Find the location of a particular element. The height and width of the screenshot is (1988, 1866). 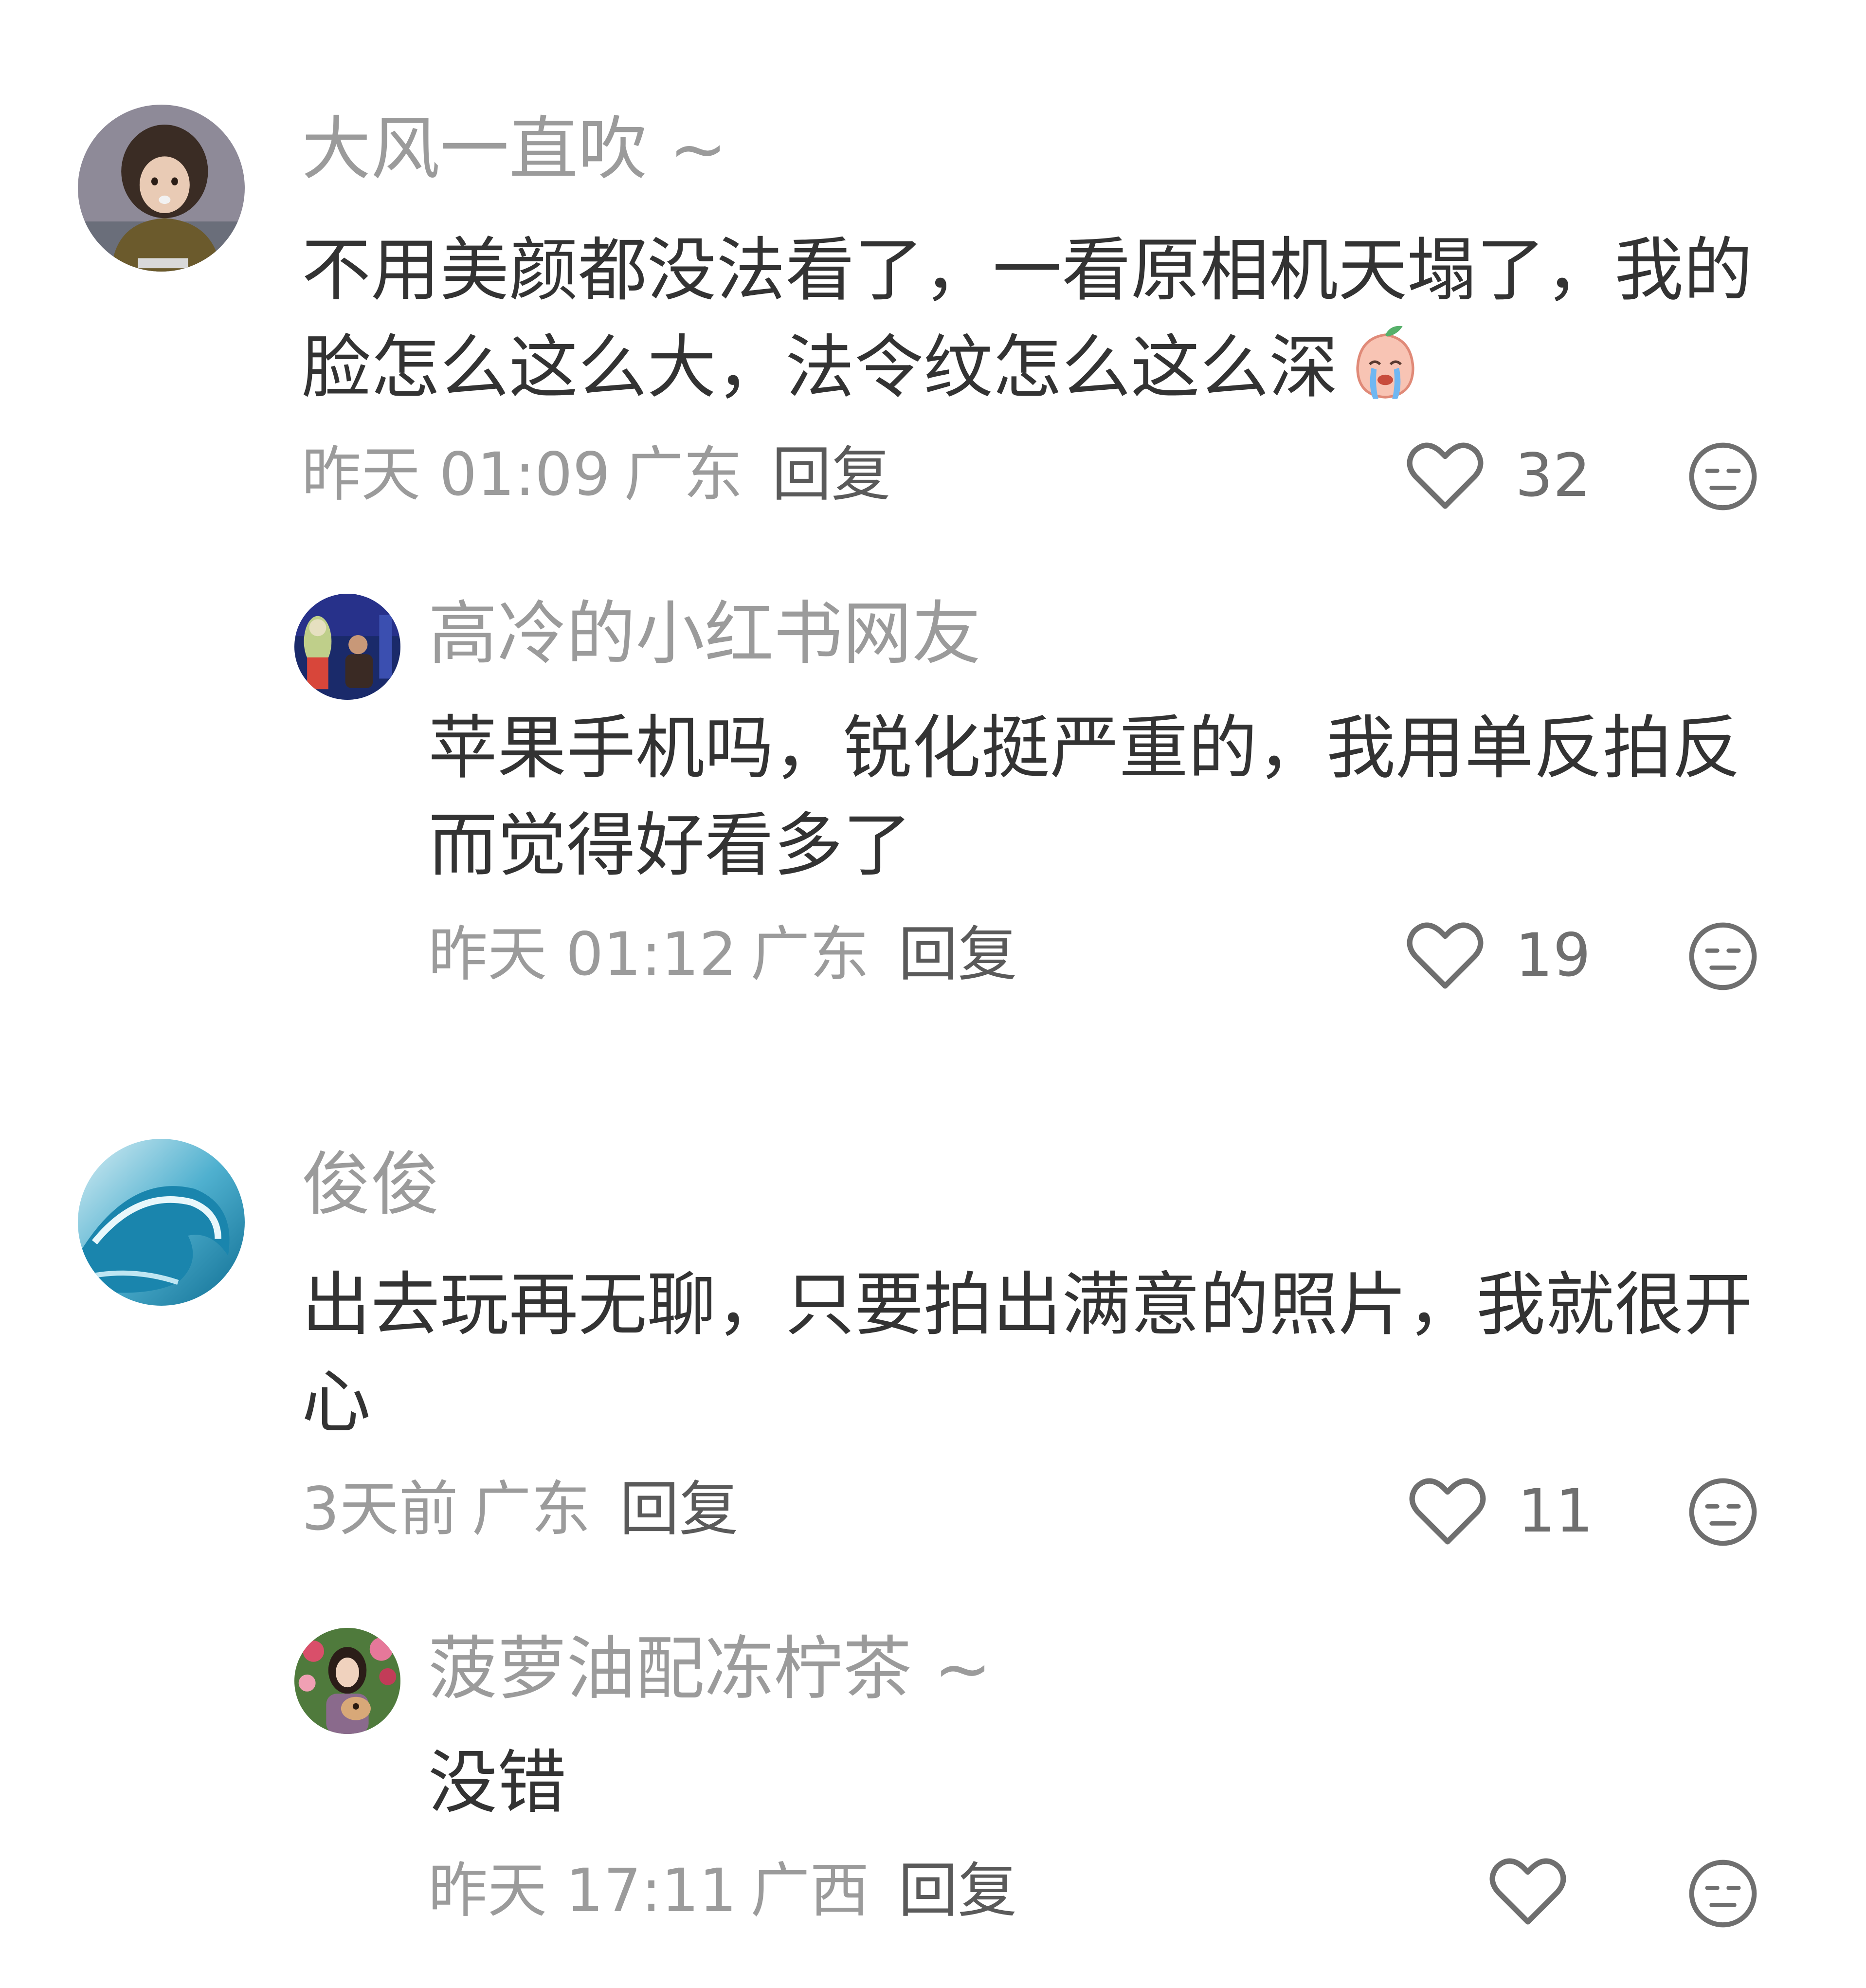

comment-text: 不用美颜都没法看了，一看原相机天塌了，我的脸怎么这么大，法令纹怎么这么深 is located at coordinates (1036, 319).